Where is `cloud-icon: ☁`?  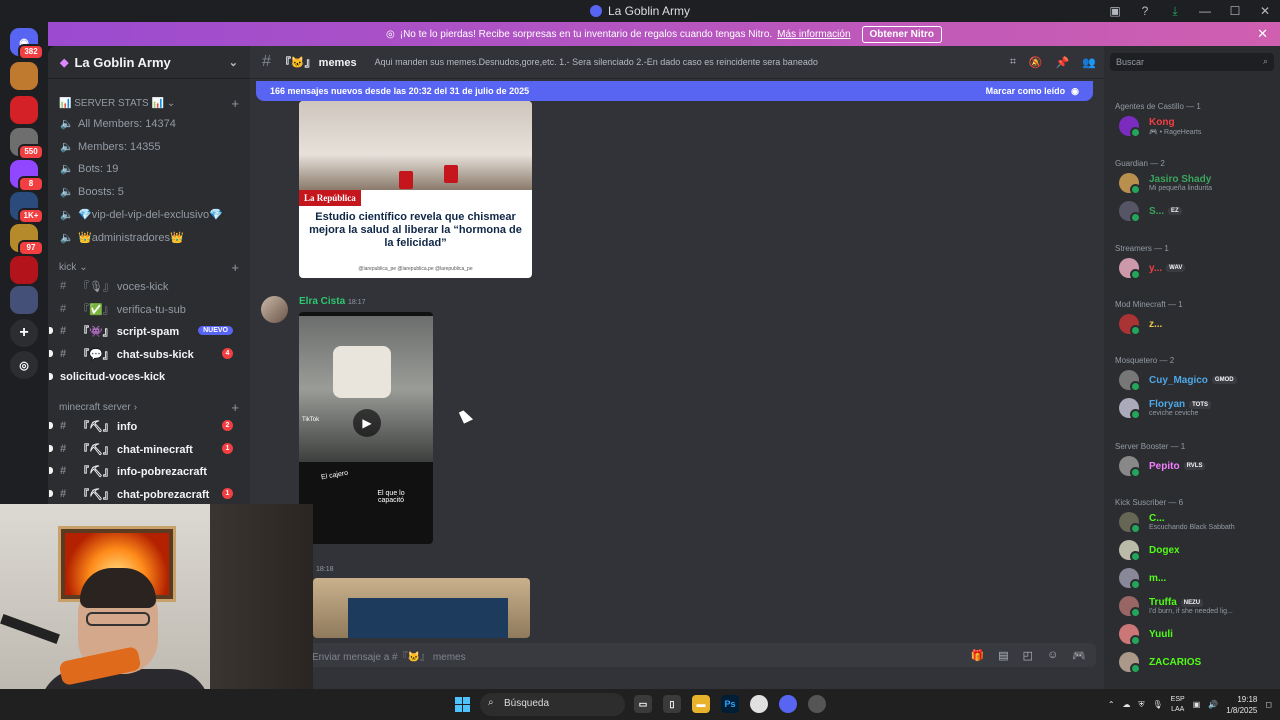 cloud-icon: ☁ is located at coordinates (1127, 704).